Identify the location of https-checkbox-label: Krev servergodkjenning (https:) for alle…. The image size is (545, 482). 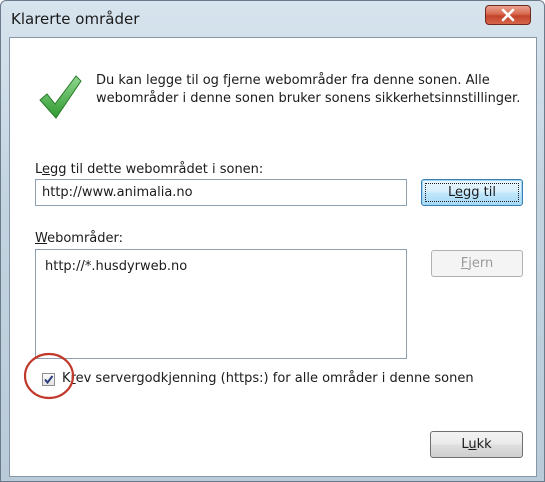
(268, 378).